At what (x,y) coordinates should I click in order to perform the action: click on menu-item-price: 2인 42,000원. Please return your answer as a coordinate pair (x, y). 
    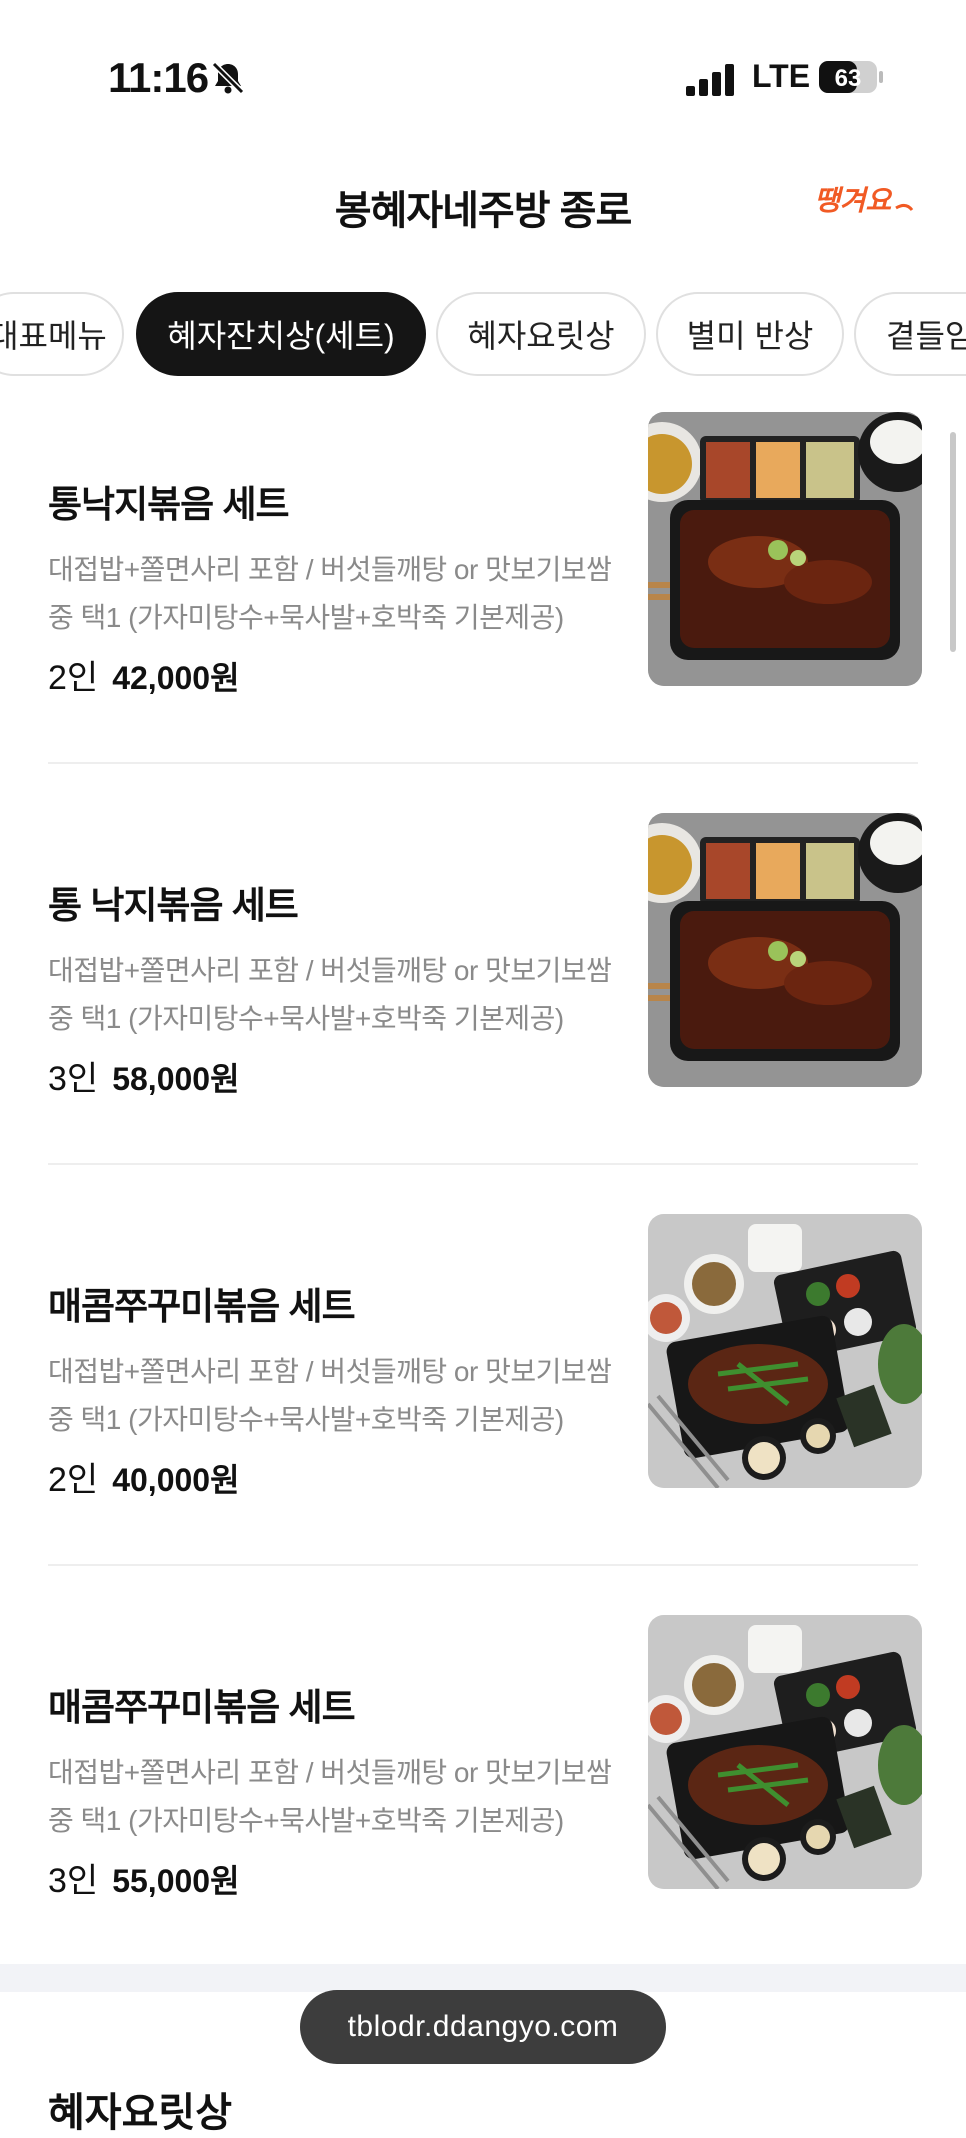
    Looking at the image, I should click on (144, 674).